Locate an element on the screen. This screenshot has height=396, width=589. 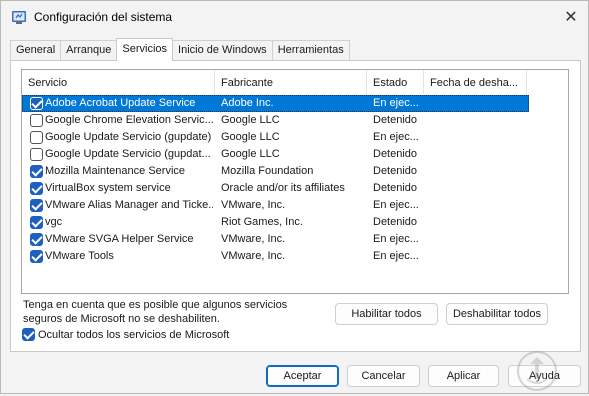
service-manufacturer: Adobe Inc. is located at coordinates (247, 103).